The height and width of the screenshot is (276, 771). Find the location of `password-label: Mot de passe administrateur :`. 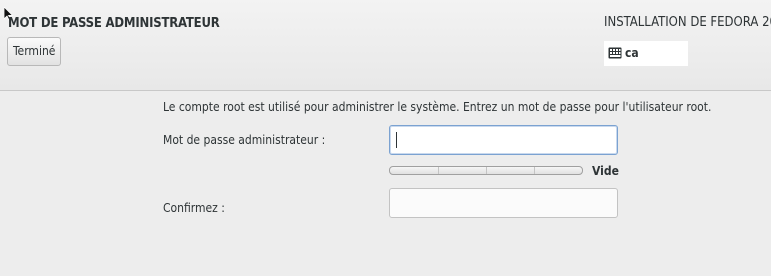

password-label: Mot de passe administrateur : is located at coordinates (244, 140).